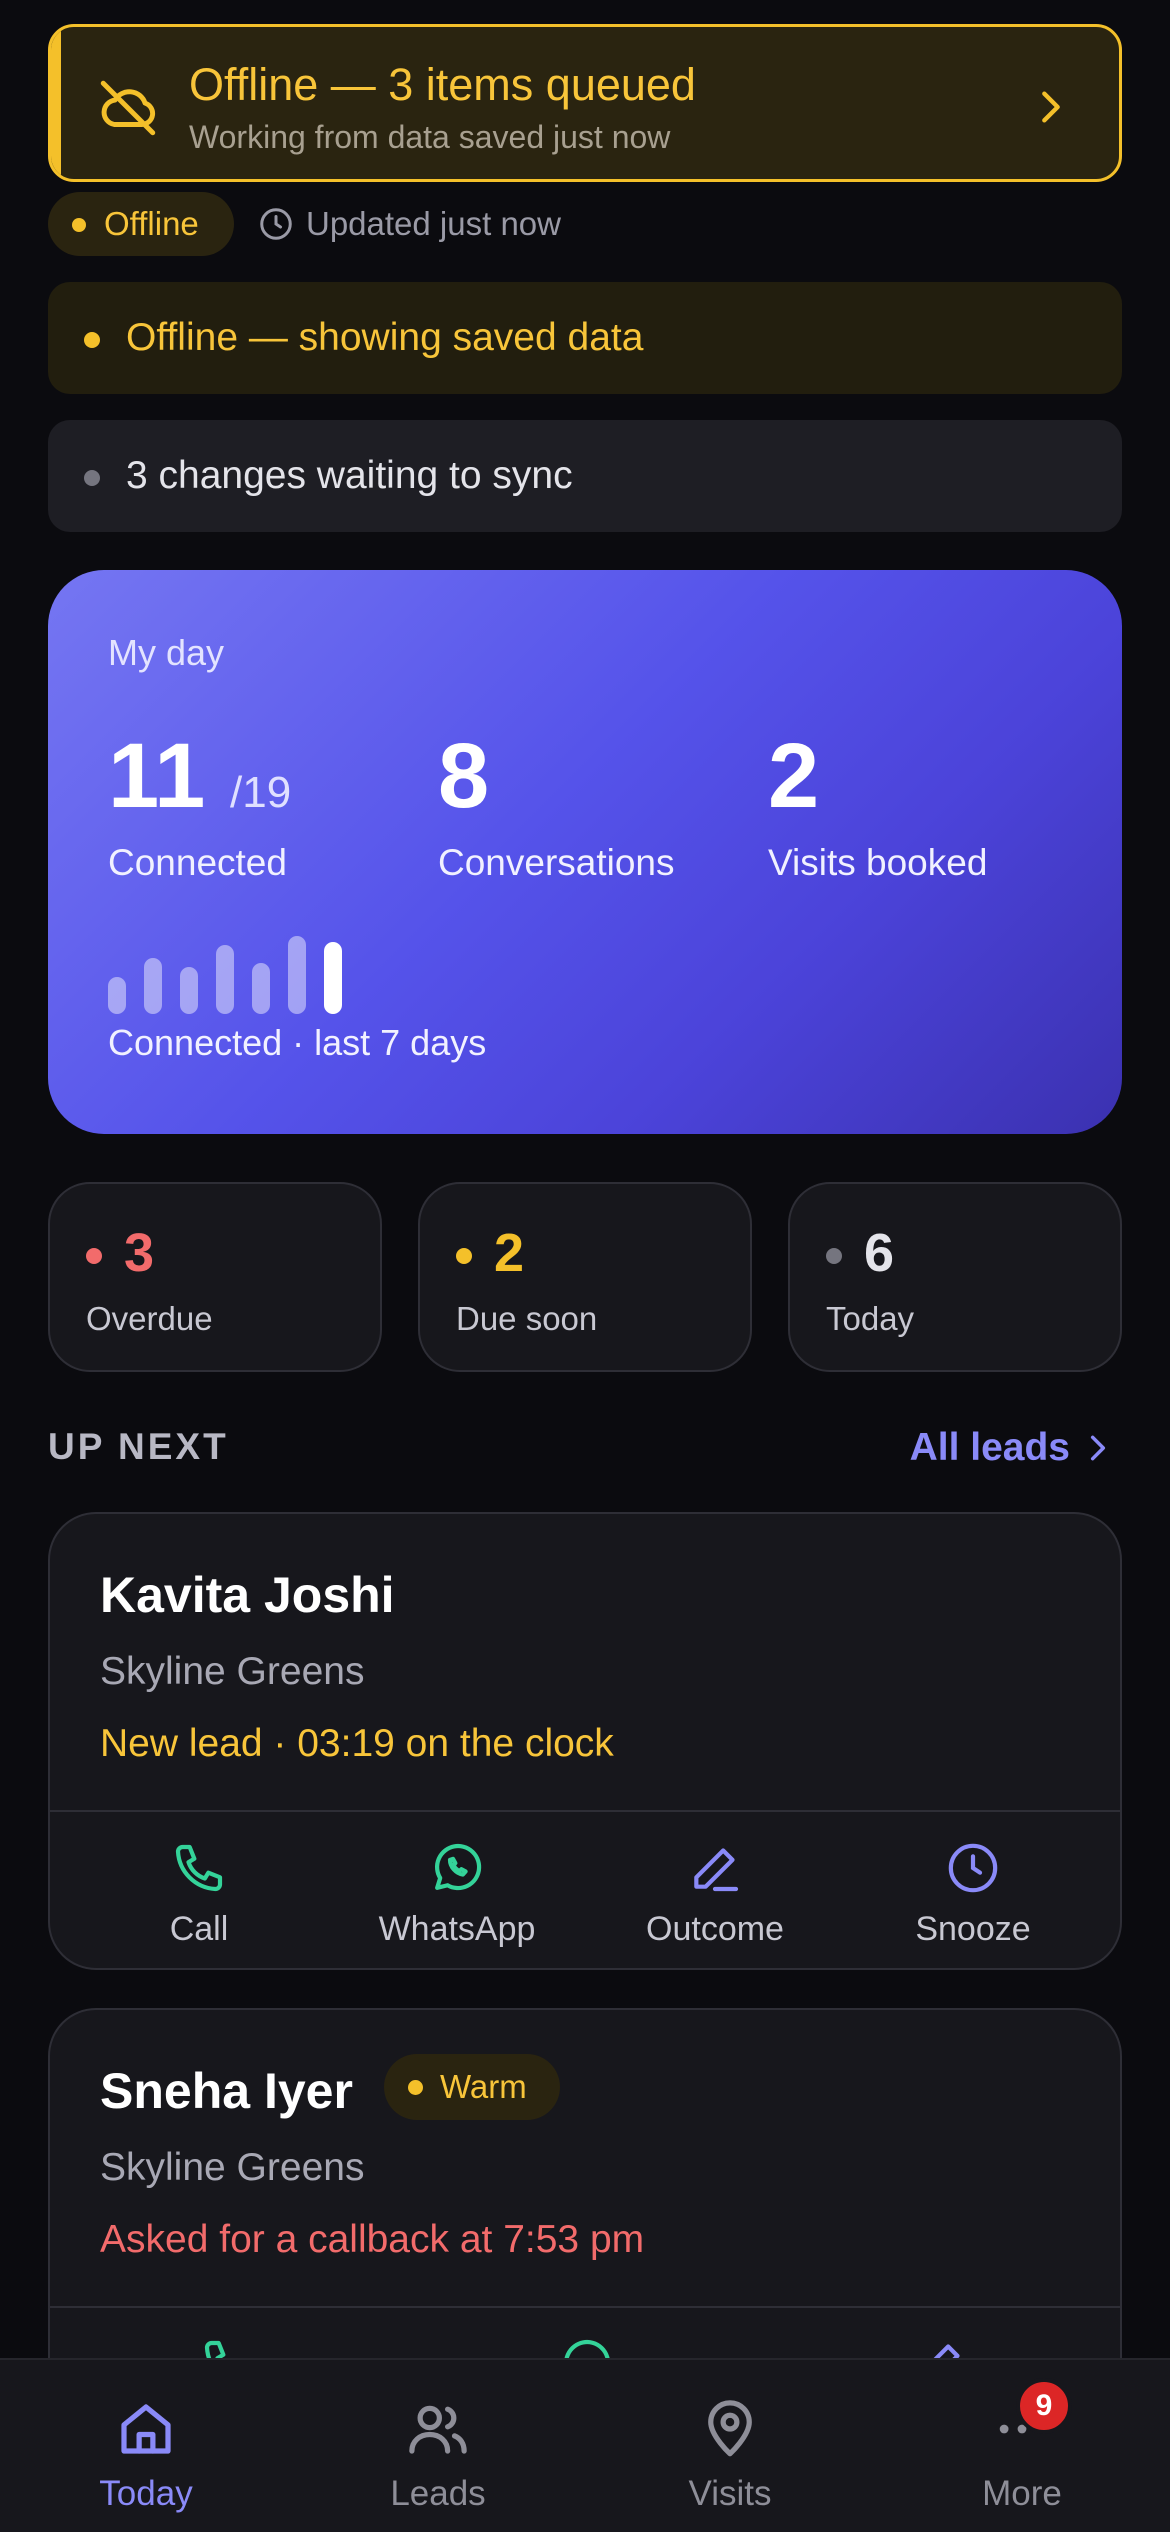 The width and height of the screenshot is (1170, 2532). What do you see at coordinates (715, 1894) in the screenshot?
I see `outcome-button: Outcome` at bounding box center [715, 1894].